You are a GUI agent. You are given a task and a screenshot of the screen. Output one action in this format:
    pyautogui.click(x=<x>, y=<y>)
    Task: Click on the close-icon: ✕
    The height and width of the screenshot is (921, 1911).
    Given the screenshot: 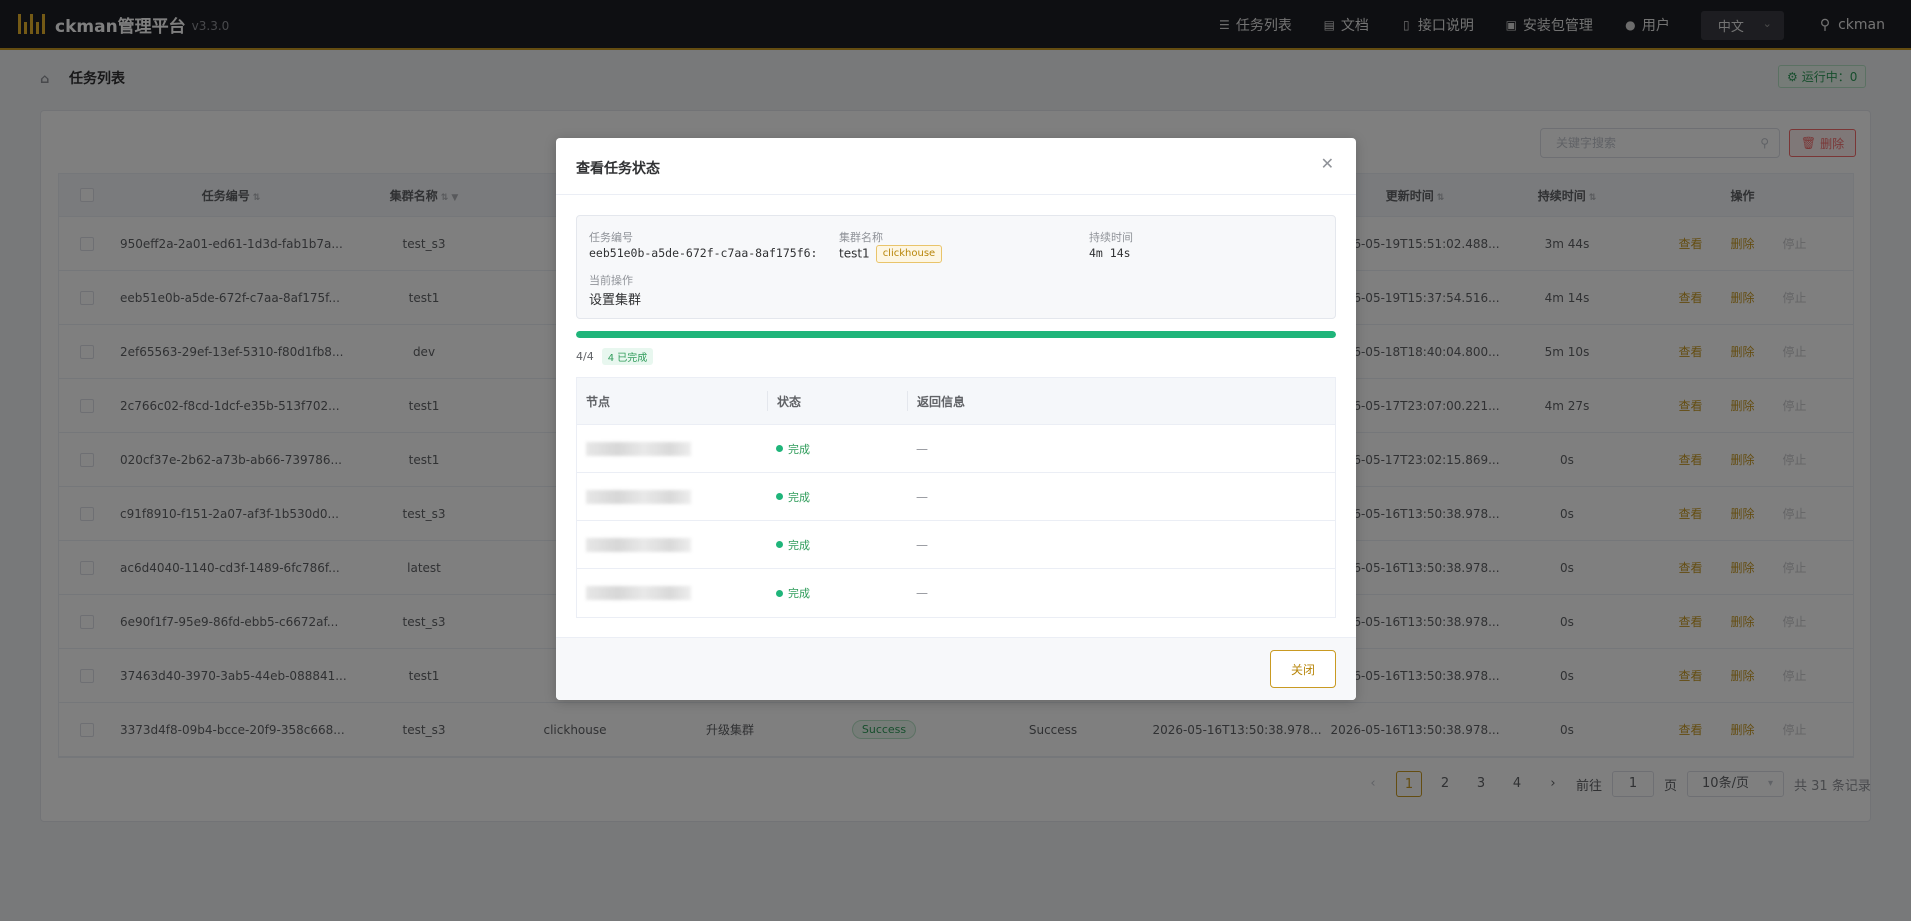 What is the action you would take?
    pyautogui.click(x=1327, y=163)
    